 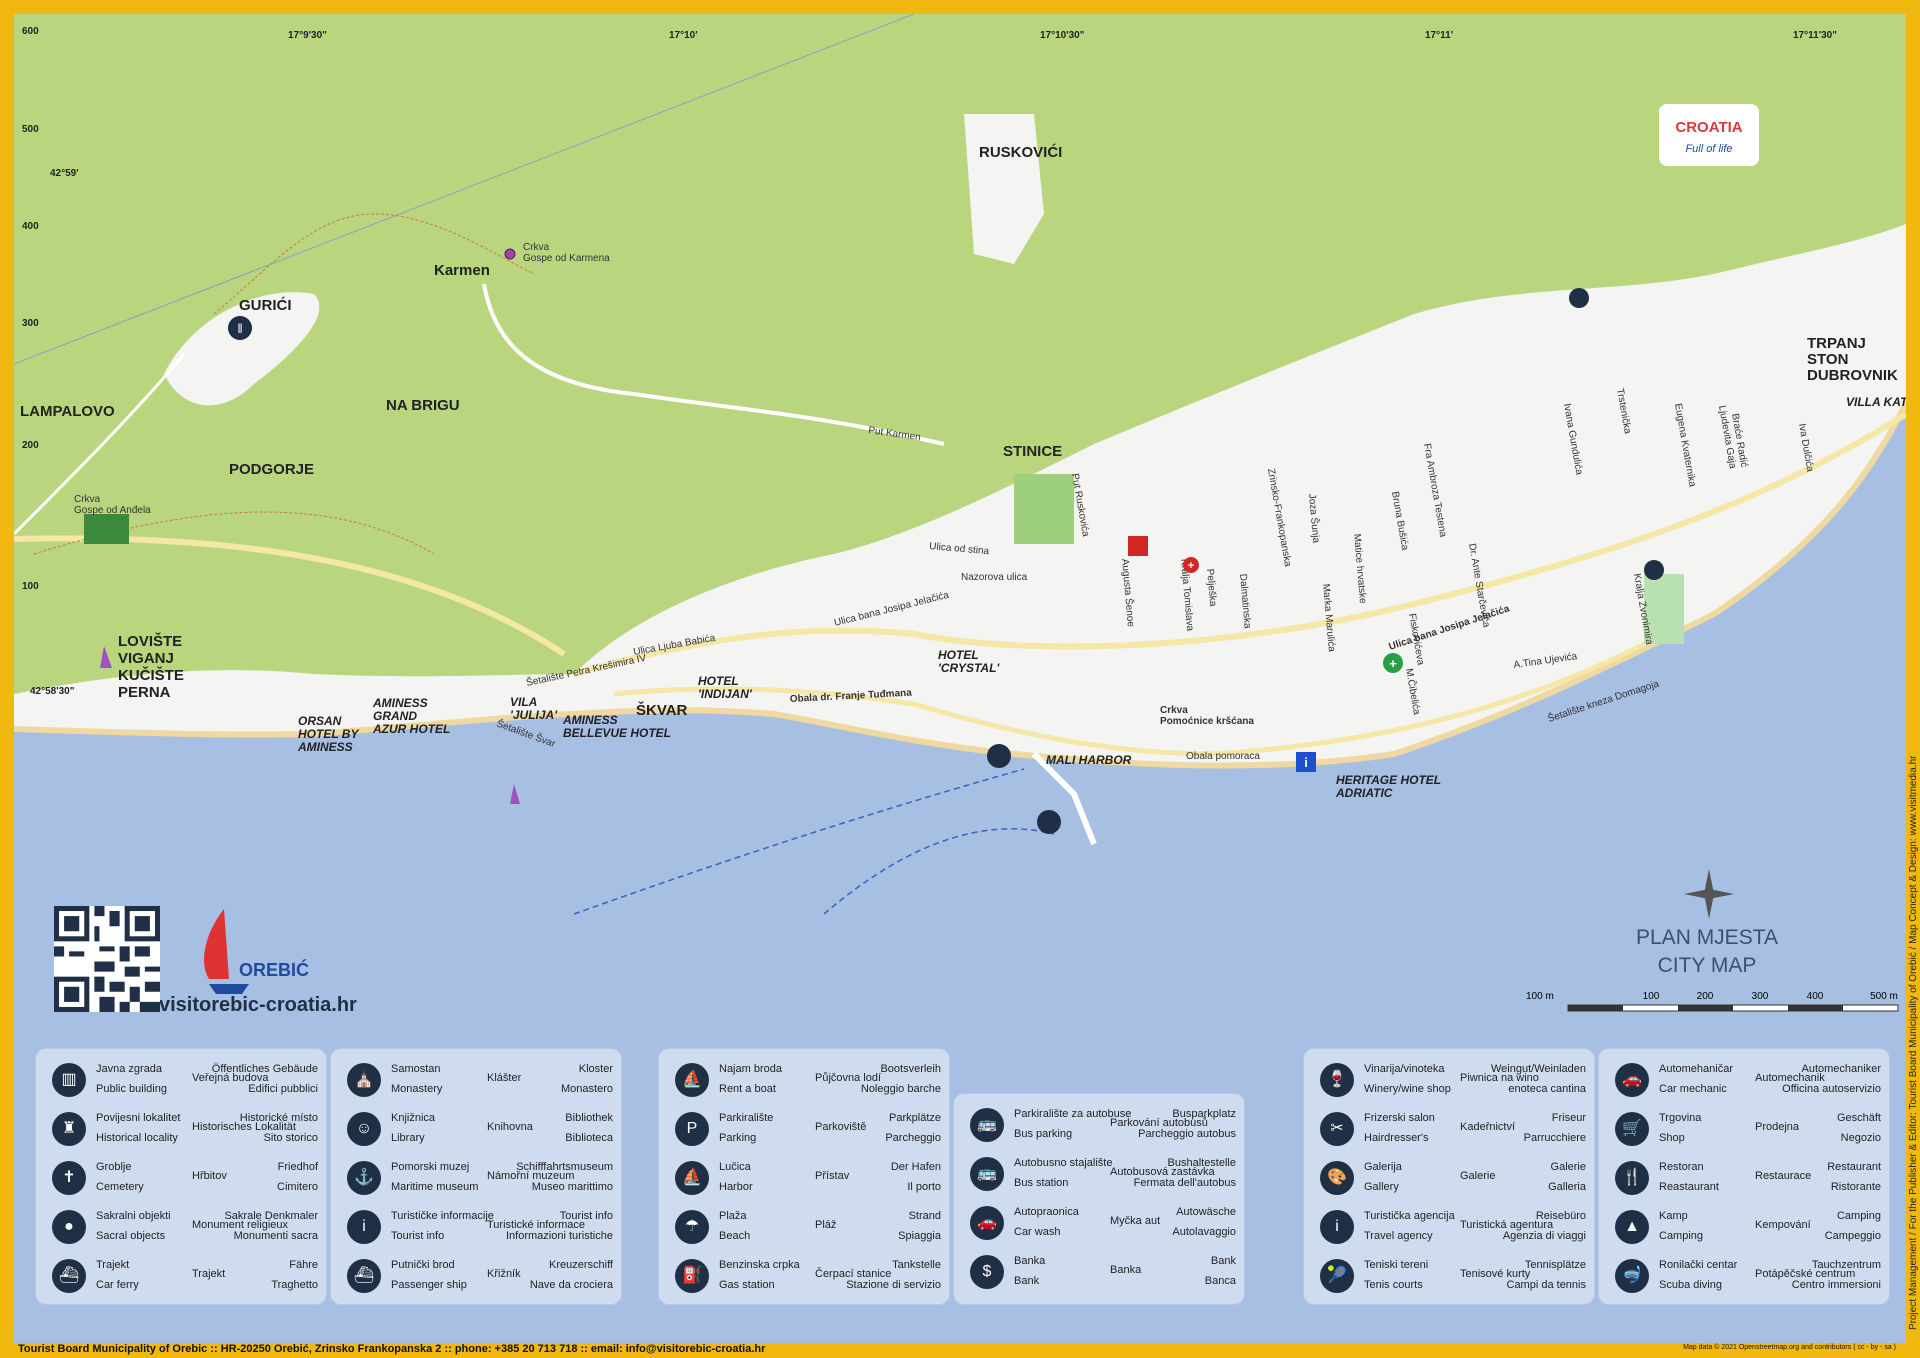 I want to click on hotel-crystal-1: HOTEL, so click(x=958, y=655).